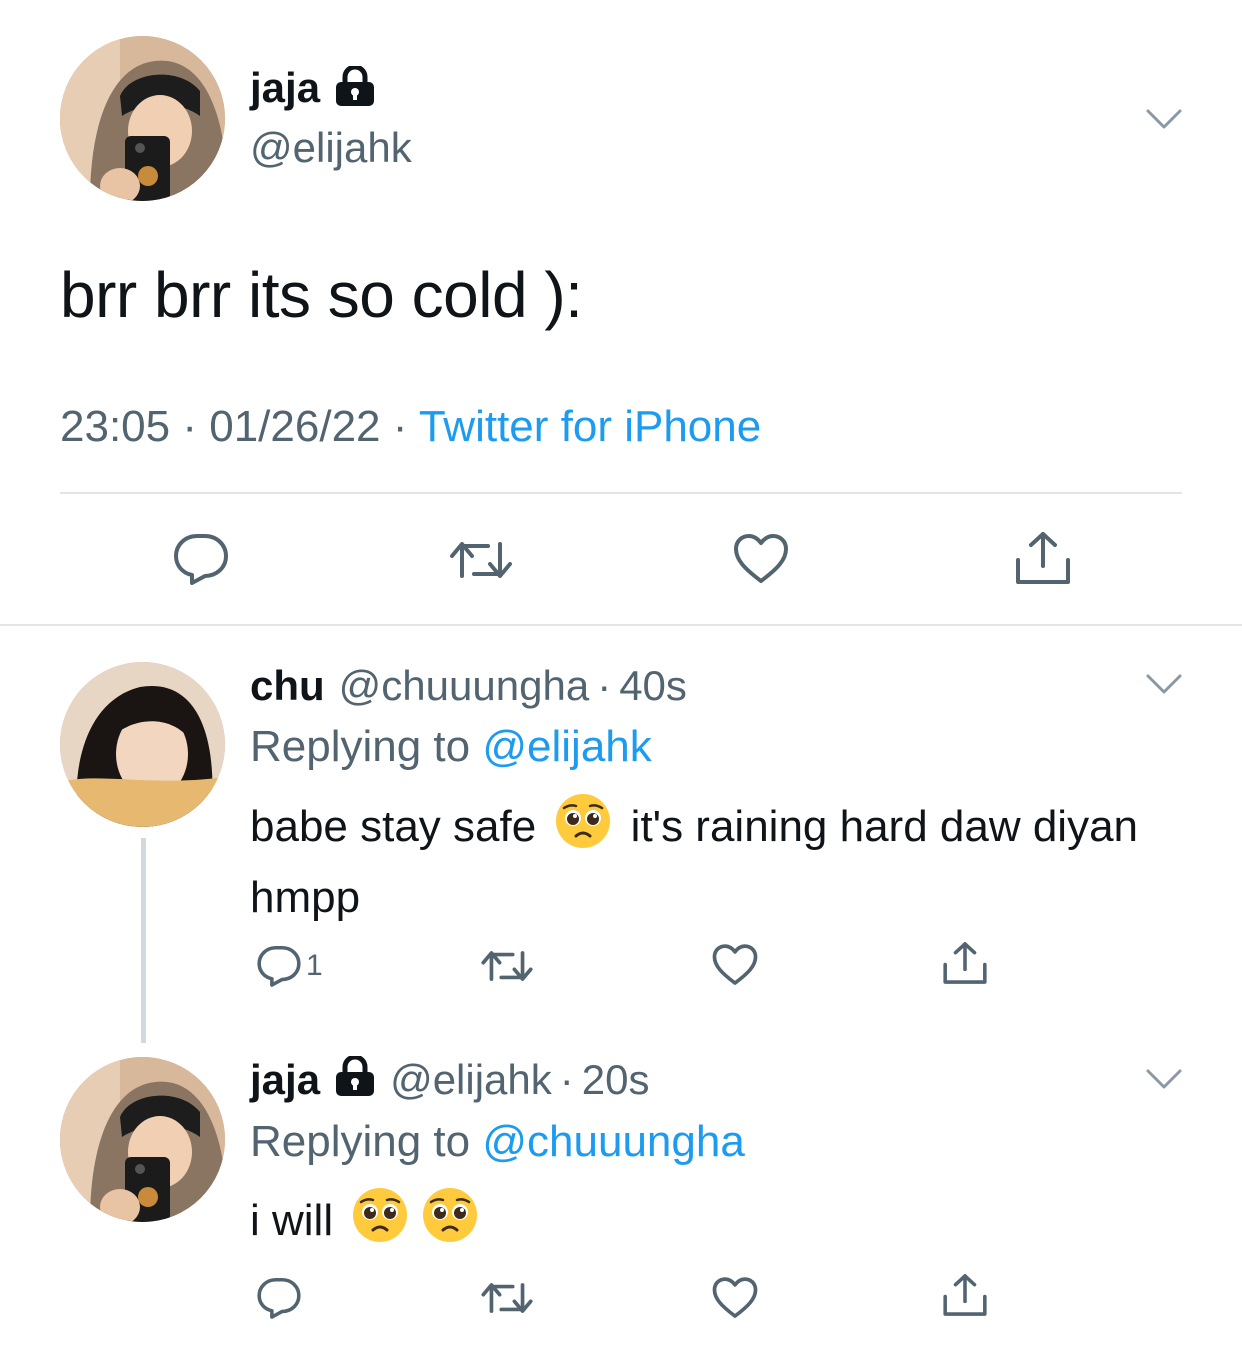 This screenshot has width=1242, height=1353. I want to click on tweet-meta: 23:05 · 01/26/22 · Twitter for iPhone, so click(410, 427).